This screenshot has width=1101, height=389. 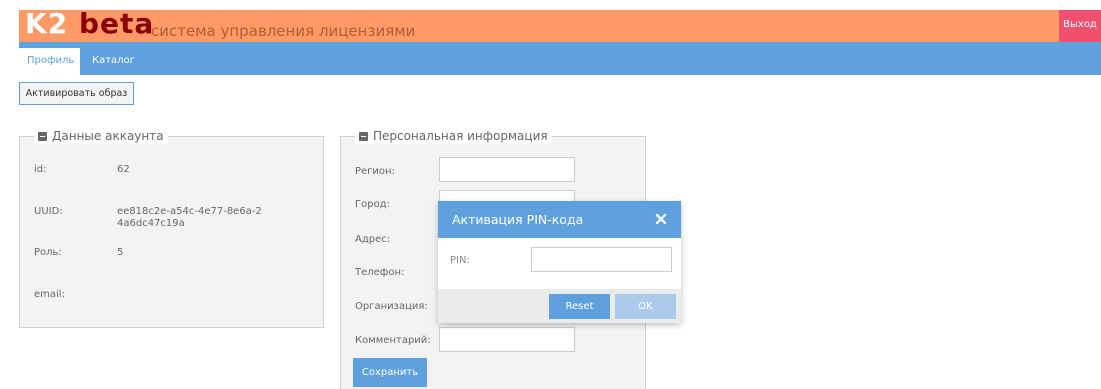 I want to click on comment-label: Комментарий:, so click(x=393, y=340).